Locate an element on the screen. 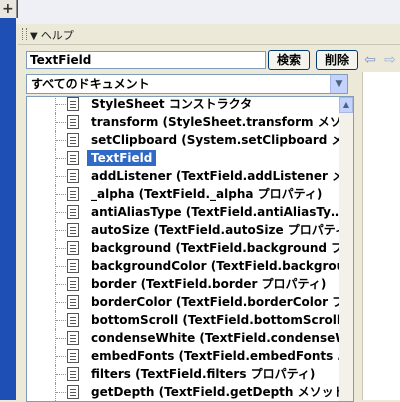  tree-item: TextField is located at coordinates (182, 158).